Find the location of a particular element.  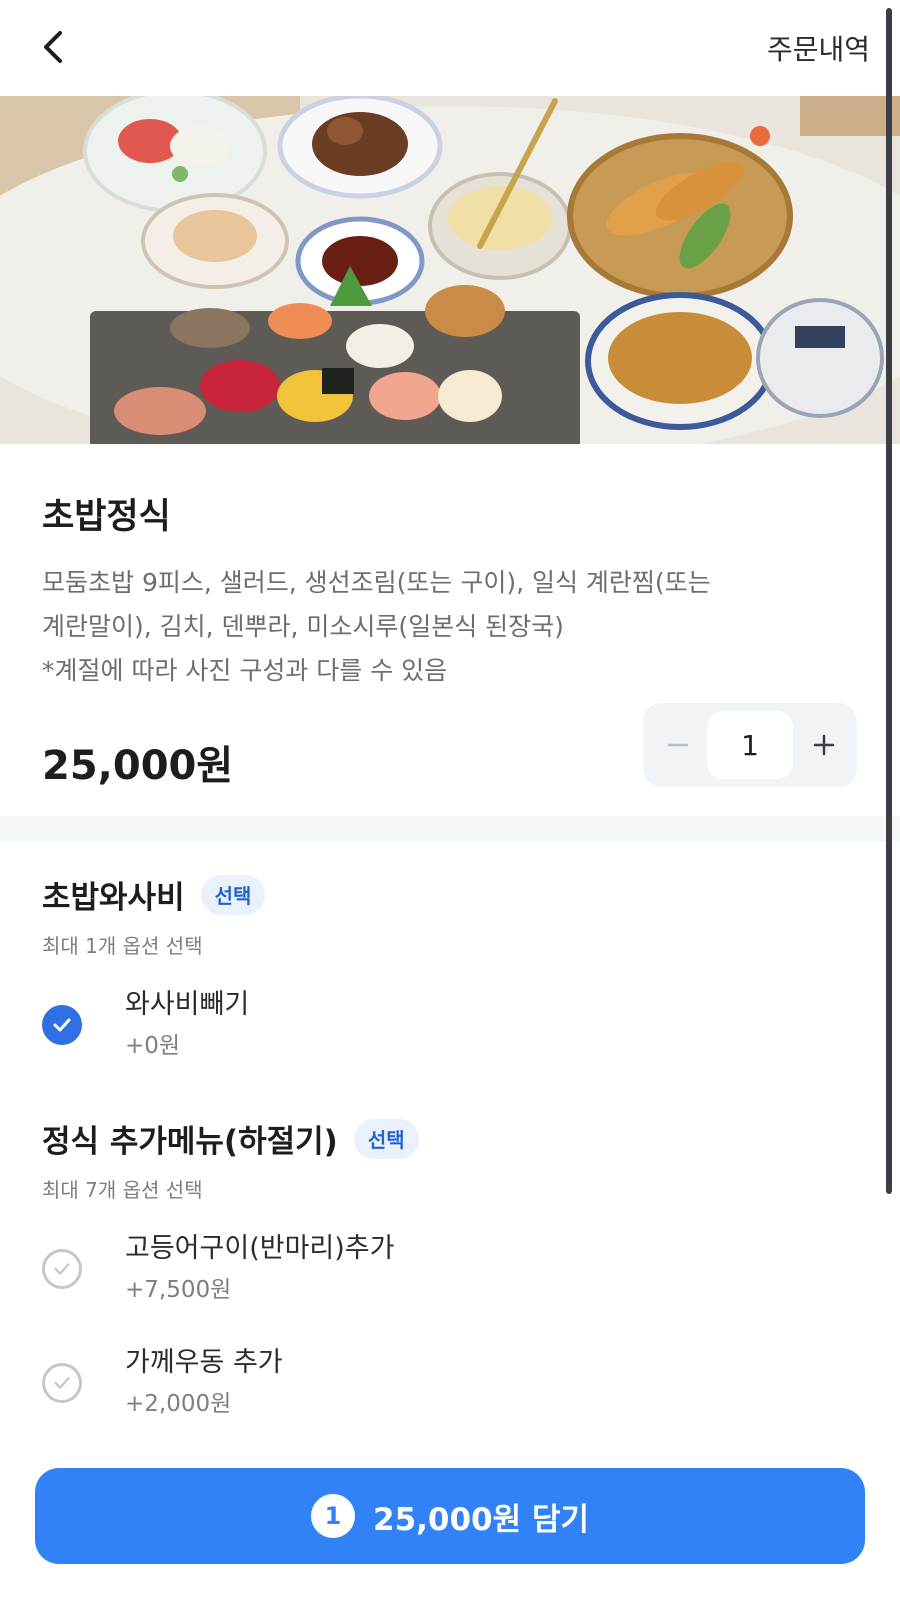

option-group-subtitle: 최대 1개 옵션 선택 is located at coordinates (122, 946).